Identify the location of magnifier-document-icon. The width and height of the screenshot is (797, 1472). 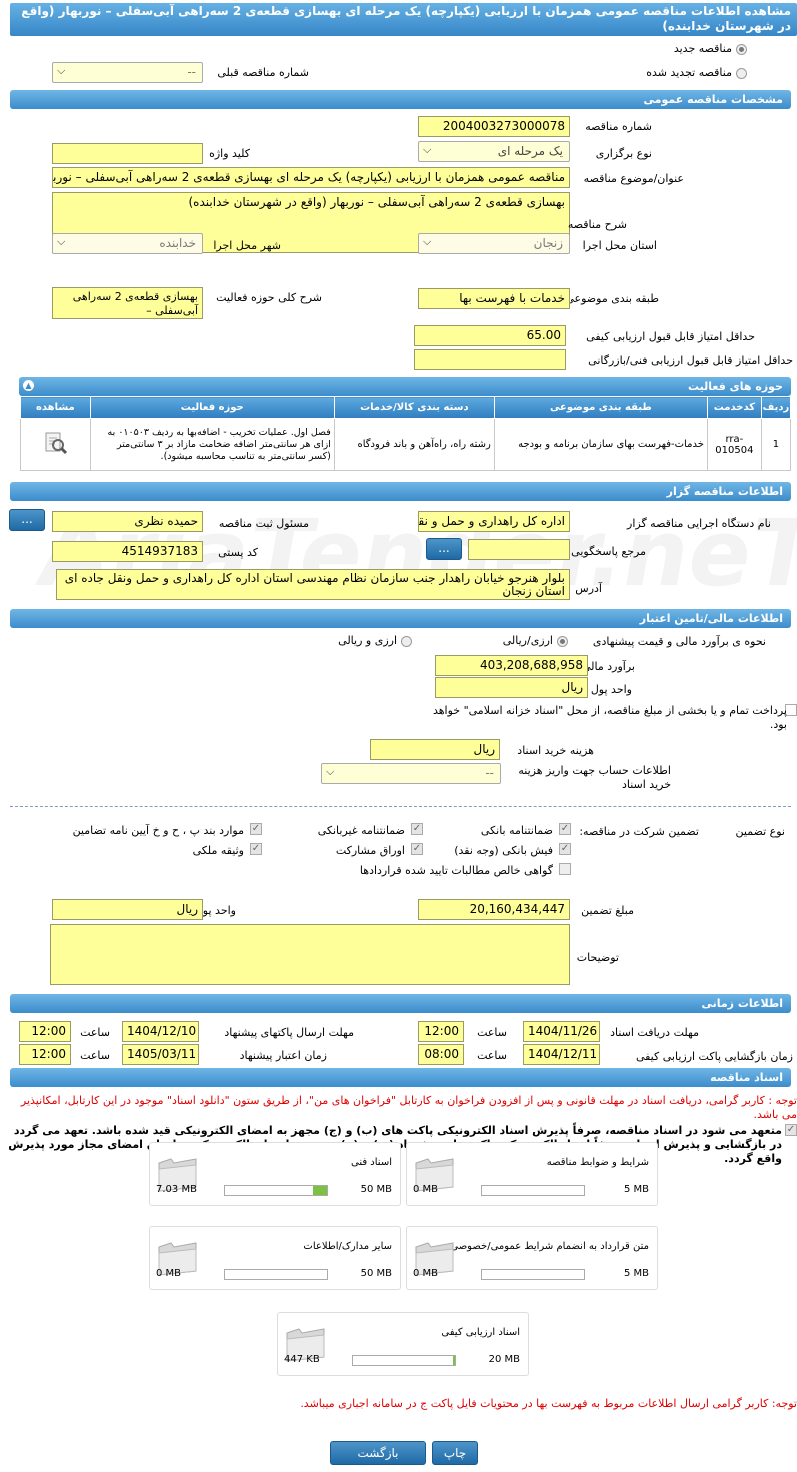
(55, 443).